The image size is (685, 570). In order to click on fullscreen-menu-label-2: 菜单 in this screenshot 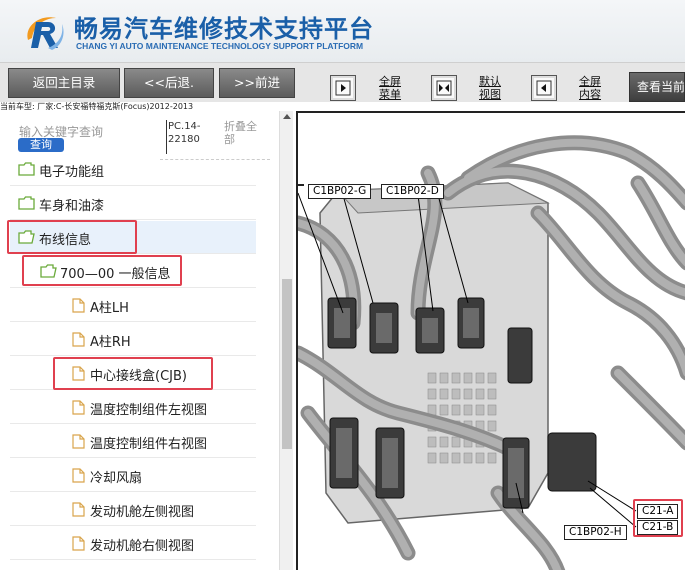, I will do `click(390, 94)`.